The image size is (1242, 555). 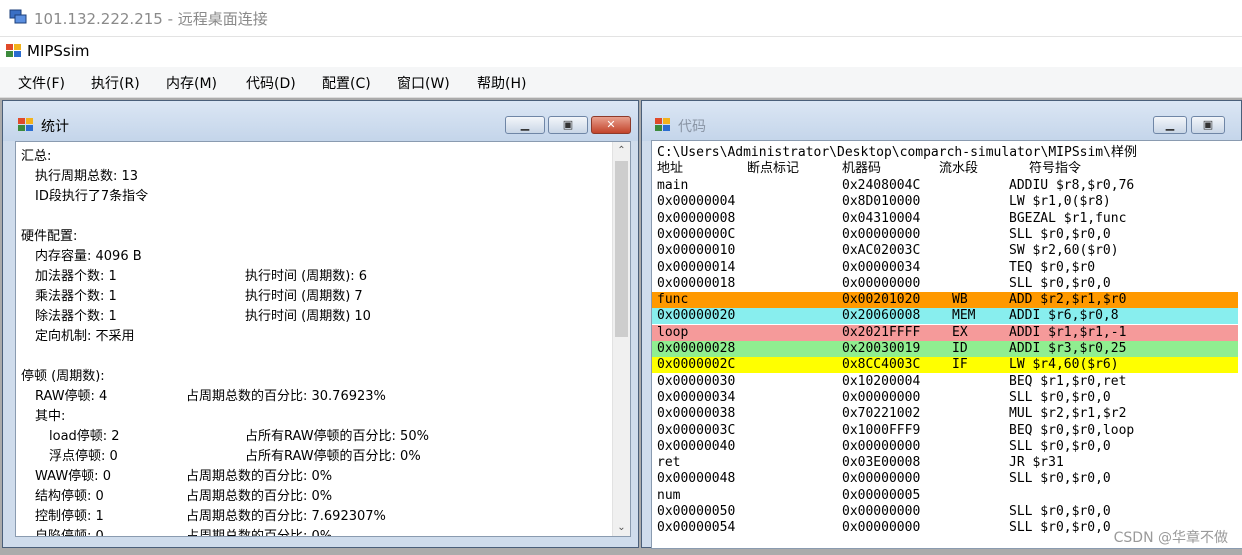 I want to click on code-cell-code: 0x2021FFFF, so click(x=881, y=332).